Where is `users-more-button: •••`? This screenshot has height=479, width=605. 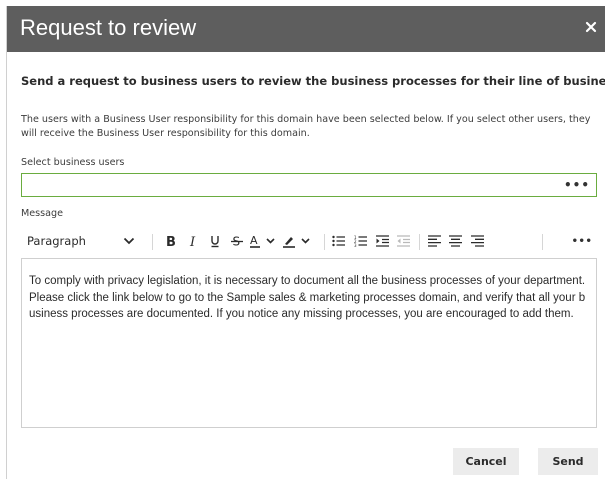 users-more-button: ••• is located at coordinates (577, 185).